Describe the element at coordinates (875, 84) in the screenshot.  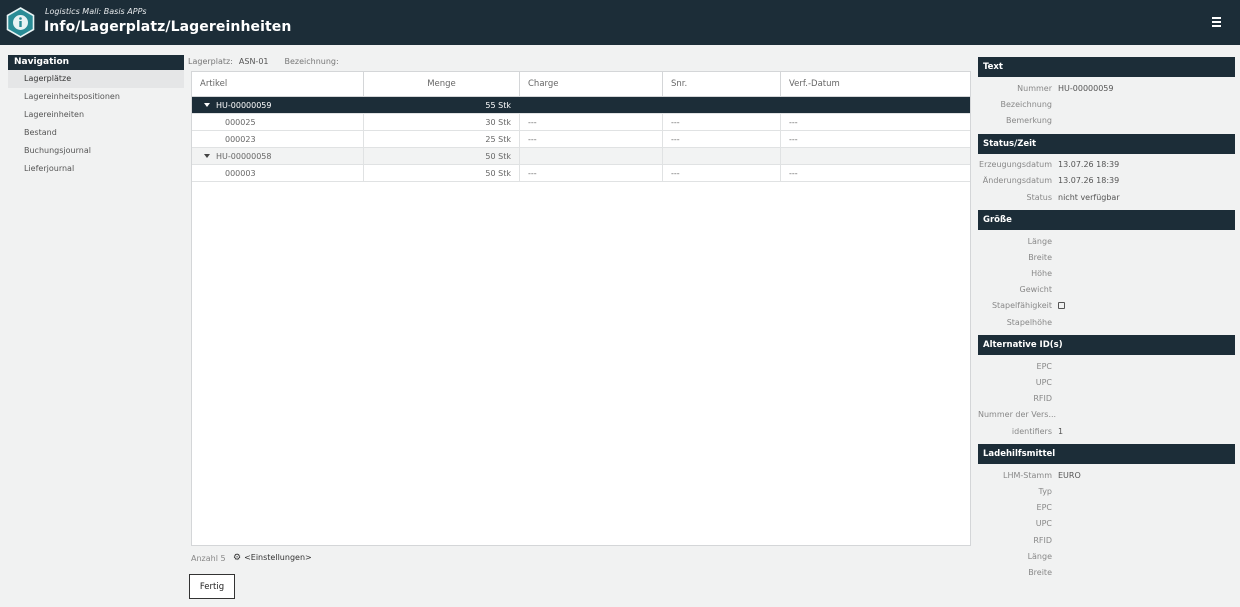
I see `column-header-verf-datum: Verf.-Datum` at that location.